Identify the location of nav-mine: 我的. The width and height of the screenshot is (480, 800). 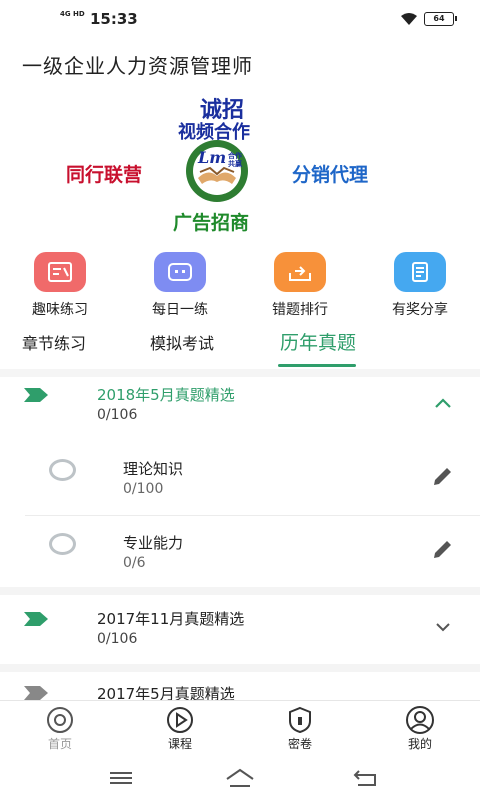
(420, 729).